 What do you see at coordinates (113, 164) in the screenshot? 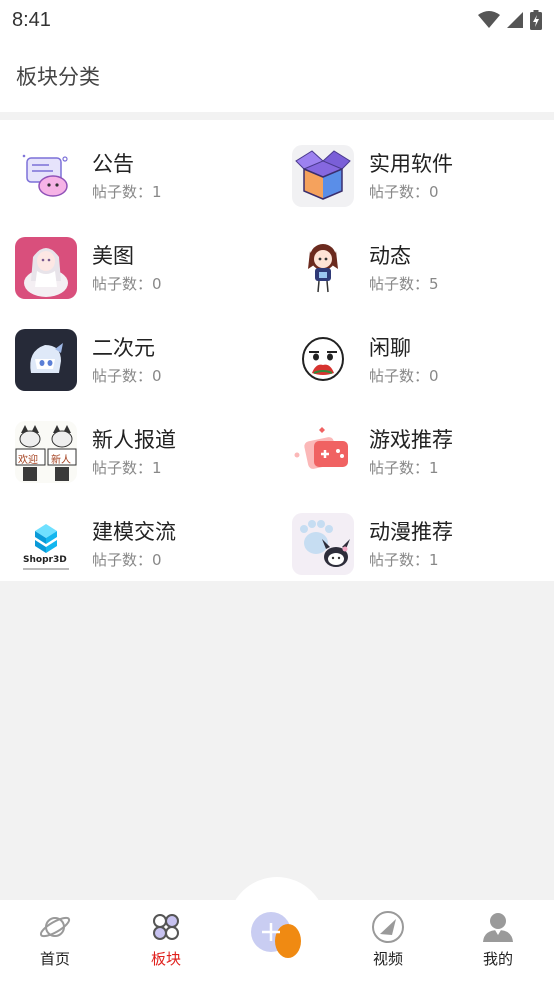
I see `category-name: 公告` at bounding box center [113, 164].